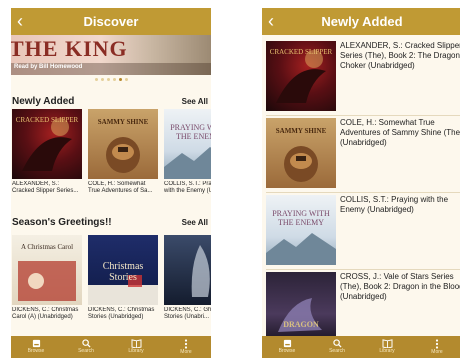 The image size is (460, 358). I want to click on discover-top-bar: ‹ Discover, so click(111, 21).